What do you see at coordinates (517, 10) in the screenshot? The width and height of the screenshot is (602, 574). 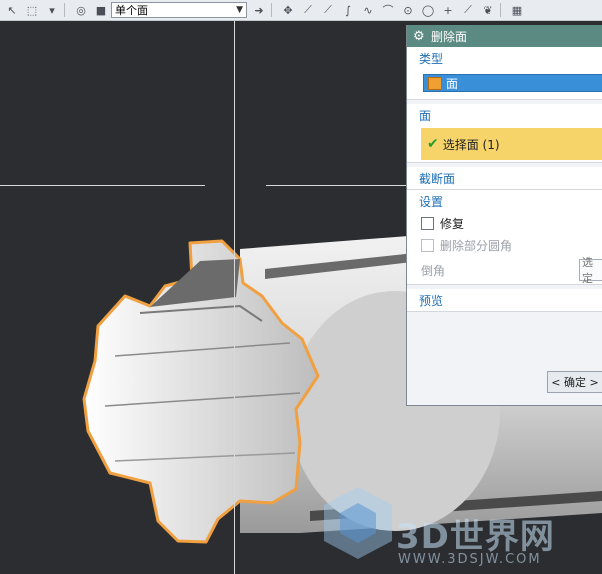 I see `grid-icon: ▦` at bounding box center [517, 10].